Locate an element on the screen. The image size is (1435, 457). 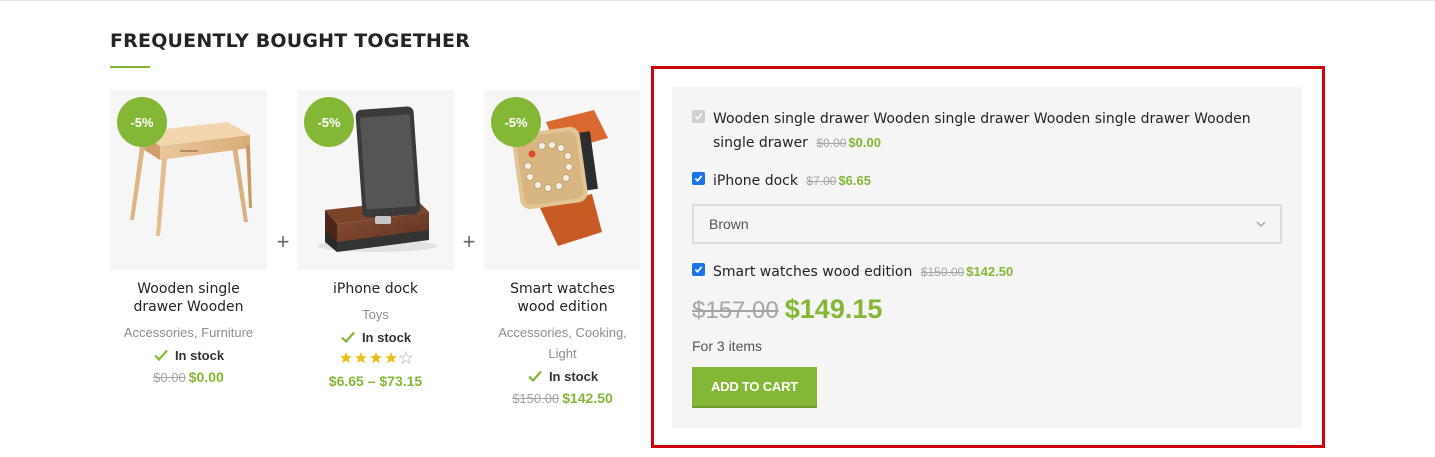
checkbox-disabled is located at coordinates (698, 116).